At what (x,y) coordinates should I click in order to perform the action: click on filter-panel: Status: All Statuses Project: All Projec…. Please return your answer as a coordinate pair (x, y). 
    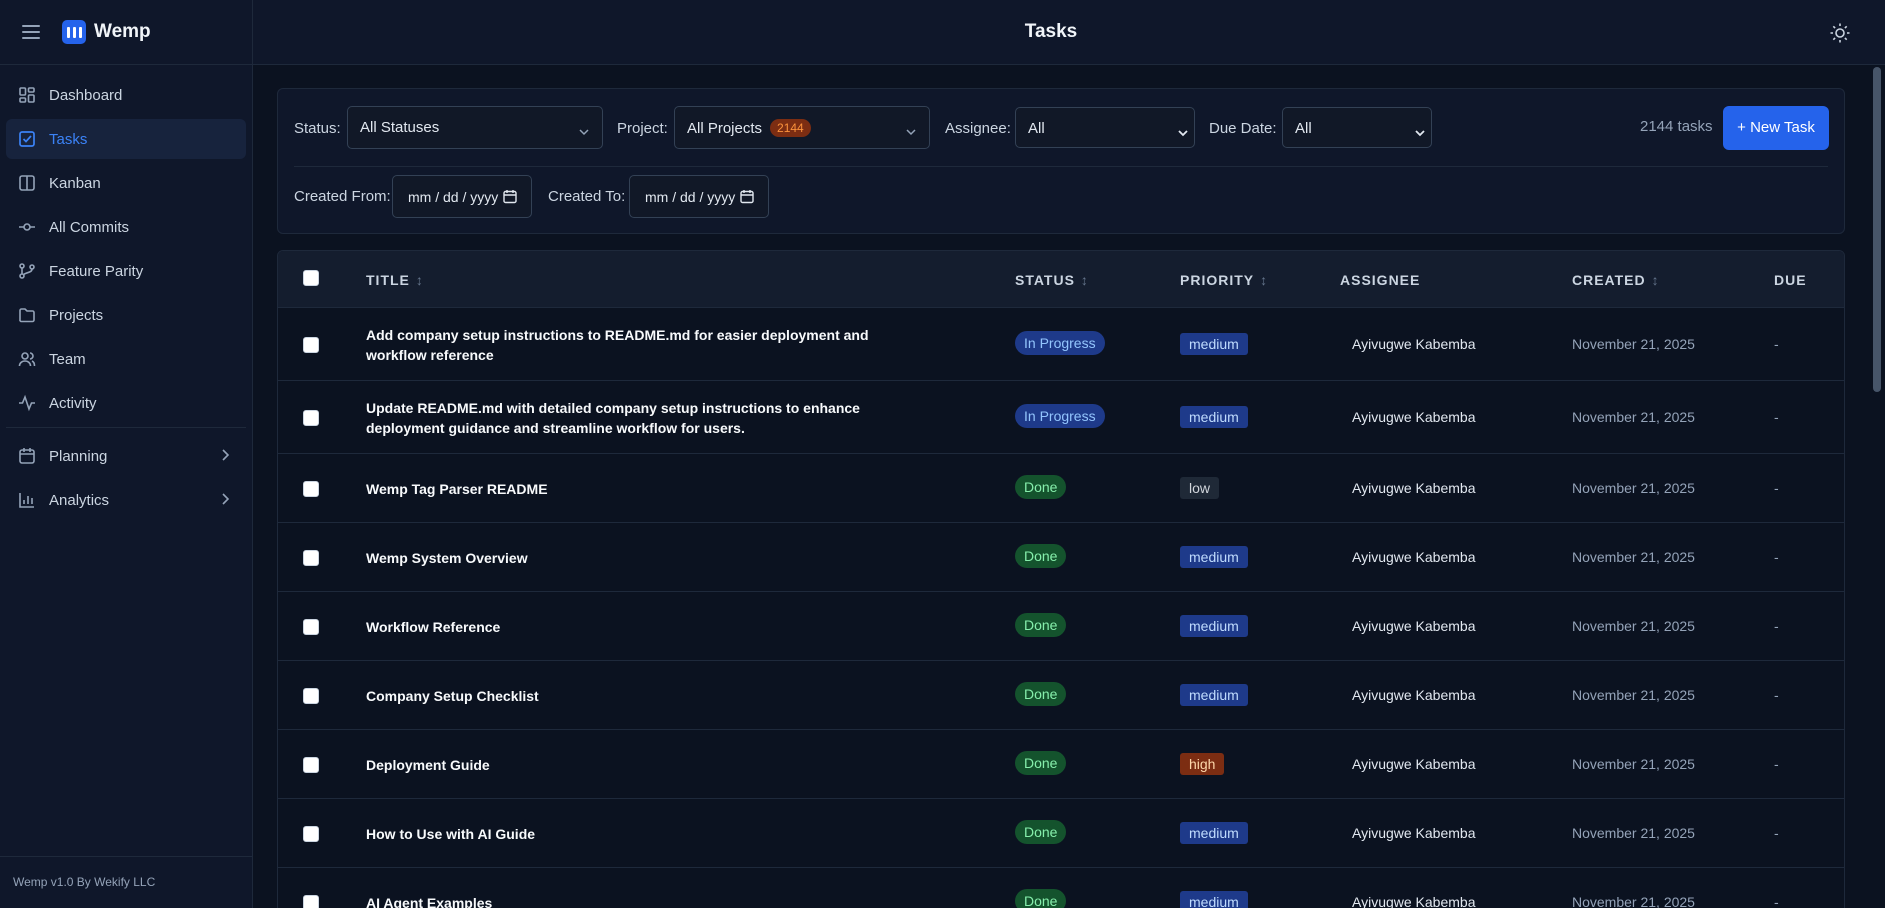
    Looking at the image, I should click on (1061, 161).